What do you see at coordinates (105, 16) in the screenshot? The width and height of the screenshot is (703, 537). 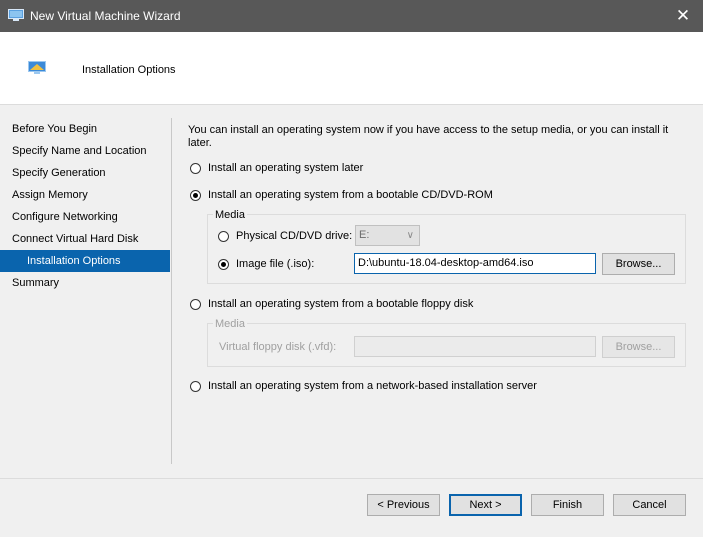 I see `window-title: New Virtual Machine Wizard` at bounding box center [105, 16].